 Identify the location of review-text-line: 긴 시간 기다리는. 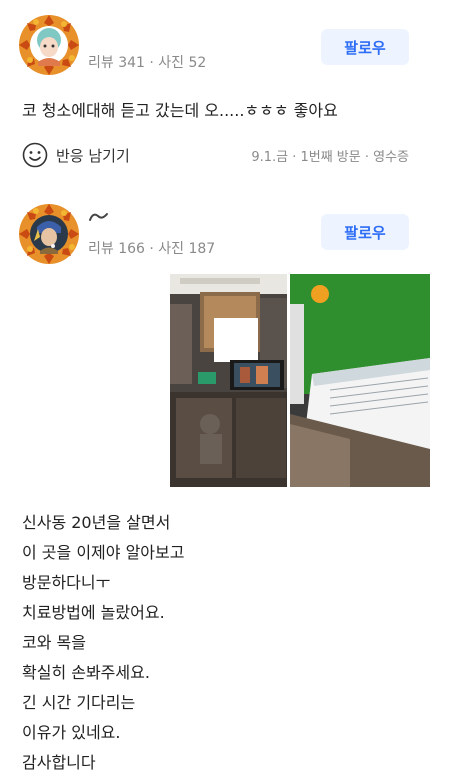
(79, 702).